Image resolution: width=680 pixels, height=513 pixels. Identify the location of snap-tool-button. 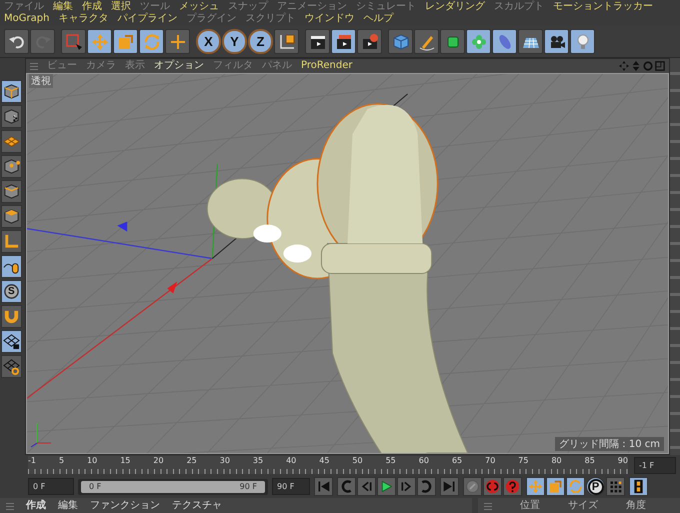
(11, 316).